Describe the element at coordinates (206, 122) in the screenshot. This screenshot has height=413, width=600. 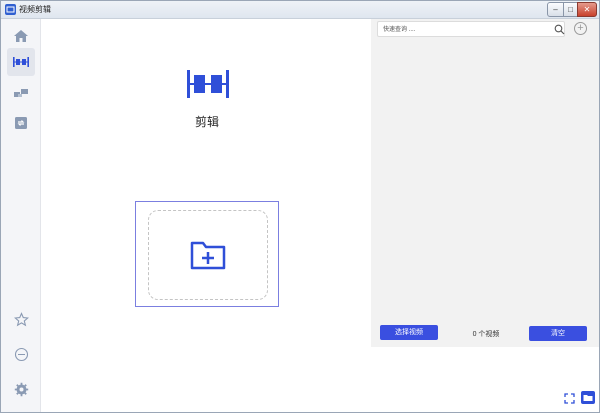
I see `mode-label: 剪辑` at that location.